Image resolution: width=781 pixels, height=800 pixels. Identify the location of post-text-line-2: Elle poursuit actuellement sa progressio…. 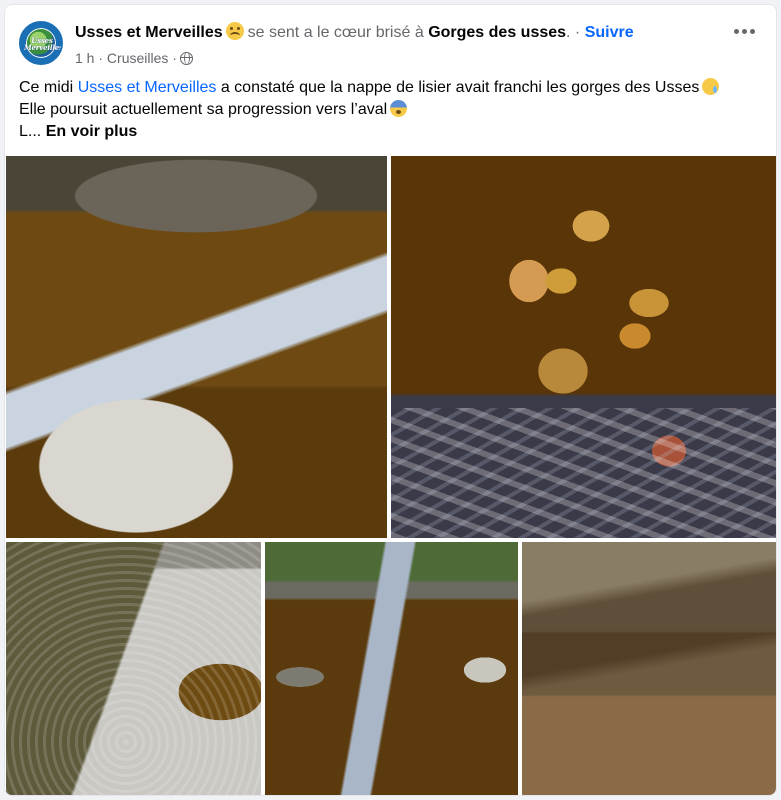
(389, 110).